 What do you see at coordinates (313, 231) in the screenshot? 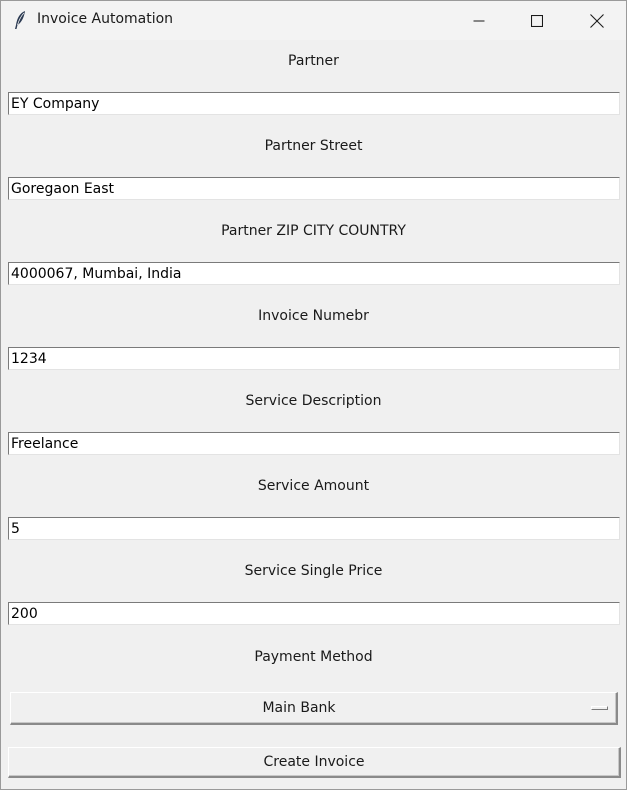
I see `partner-zip-city-country-label: Partner ZIP CITY COUNTRY` at bounding box center [313, 231].